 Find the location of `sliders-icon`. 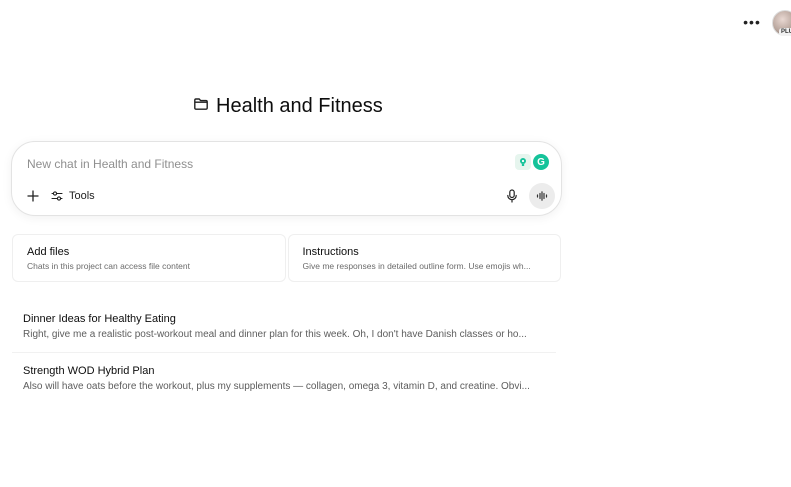

sliders-icon is located at coordinates (57, 196).